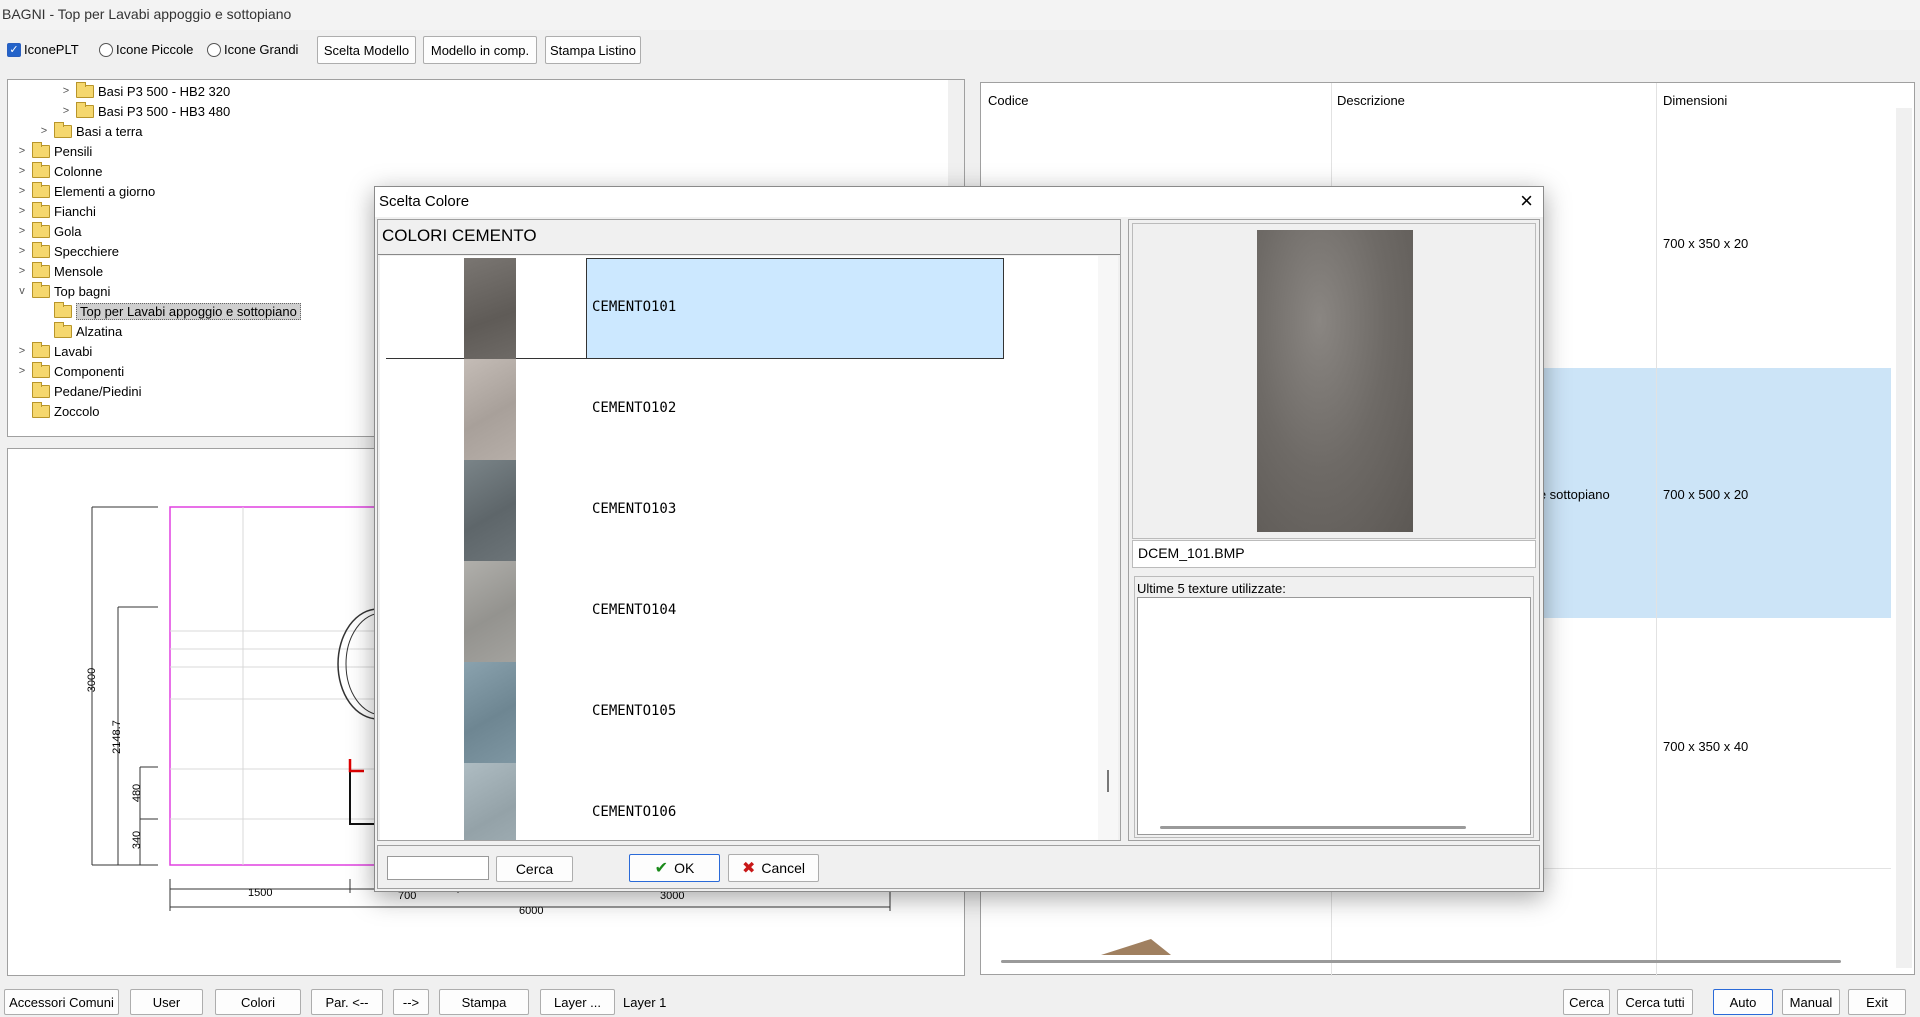 This screenshot has width=1920, height=1017. What do you see at coordinates (98, 391) in the screenshot?
I see `tree-node-label: Pedane/Piedini` at bounding box center [98, 391].